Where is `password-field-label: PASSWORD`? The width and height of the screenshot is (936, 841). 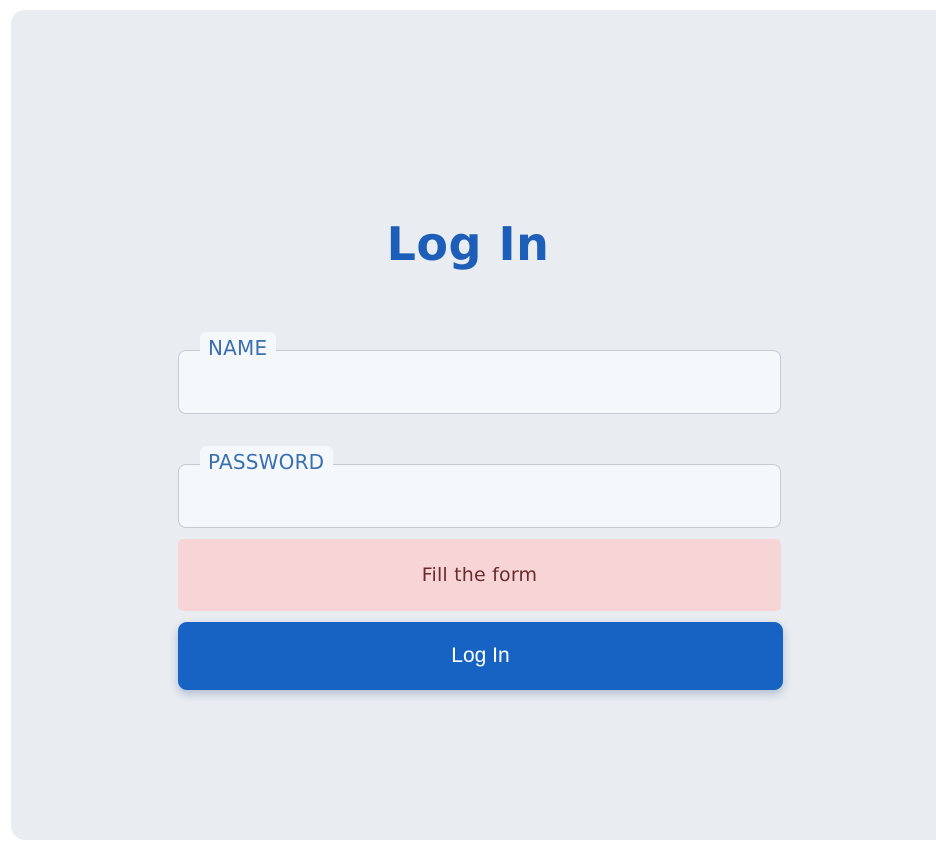
password-field-label: PASSWORD is located at coordinates (267, 462).